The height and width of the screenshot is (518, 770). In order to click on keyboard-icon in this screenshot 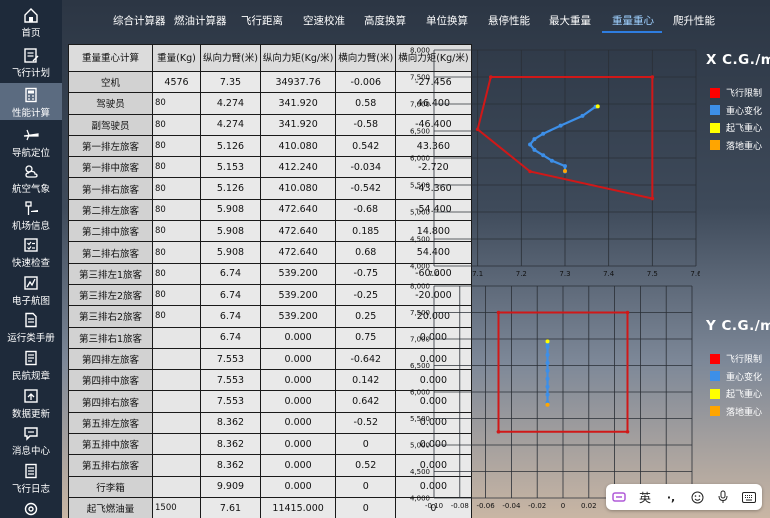, I will do `click(749, 497)`.